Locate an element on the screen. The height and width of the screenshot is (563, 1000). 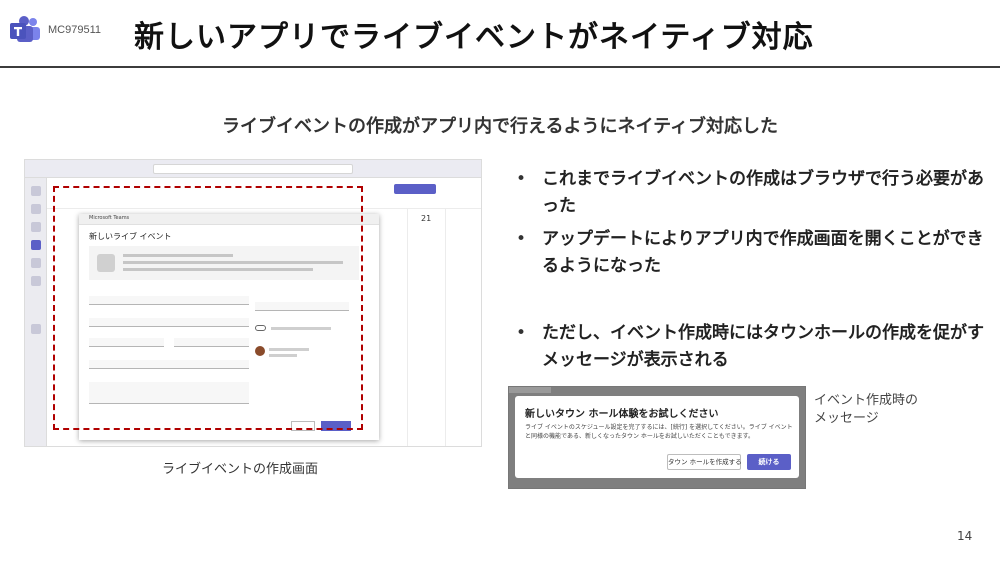
bullet-item: これまでライブイベントの作成はブラウザで行う必要があった is located at coordinates (751, 193).